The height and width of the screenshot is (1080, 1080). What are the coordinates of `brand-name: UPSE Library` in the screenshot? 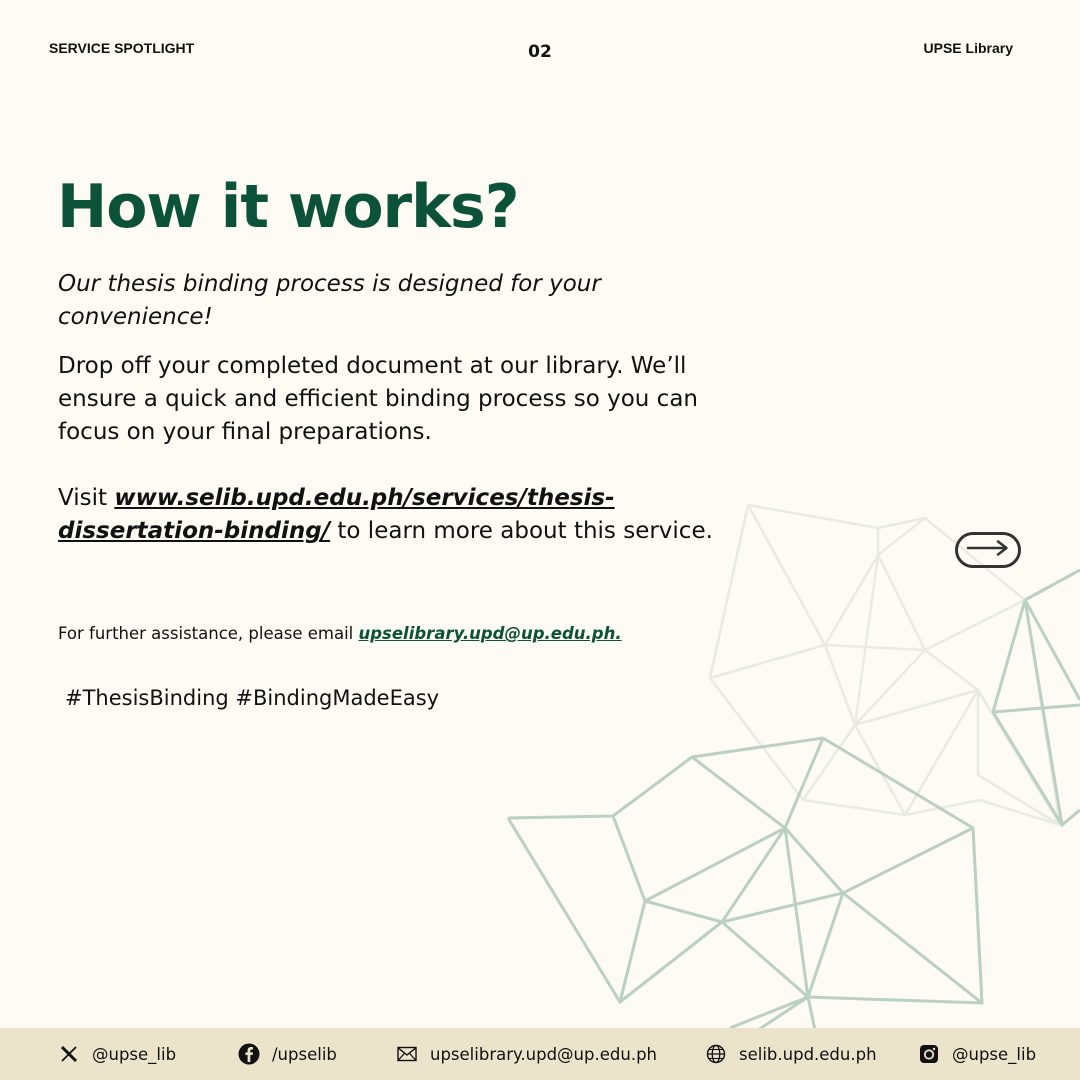 It's located at (968, 48).